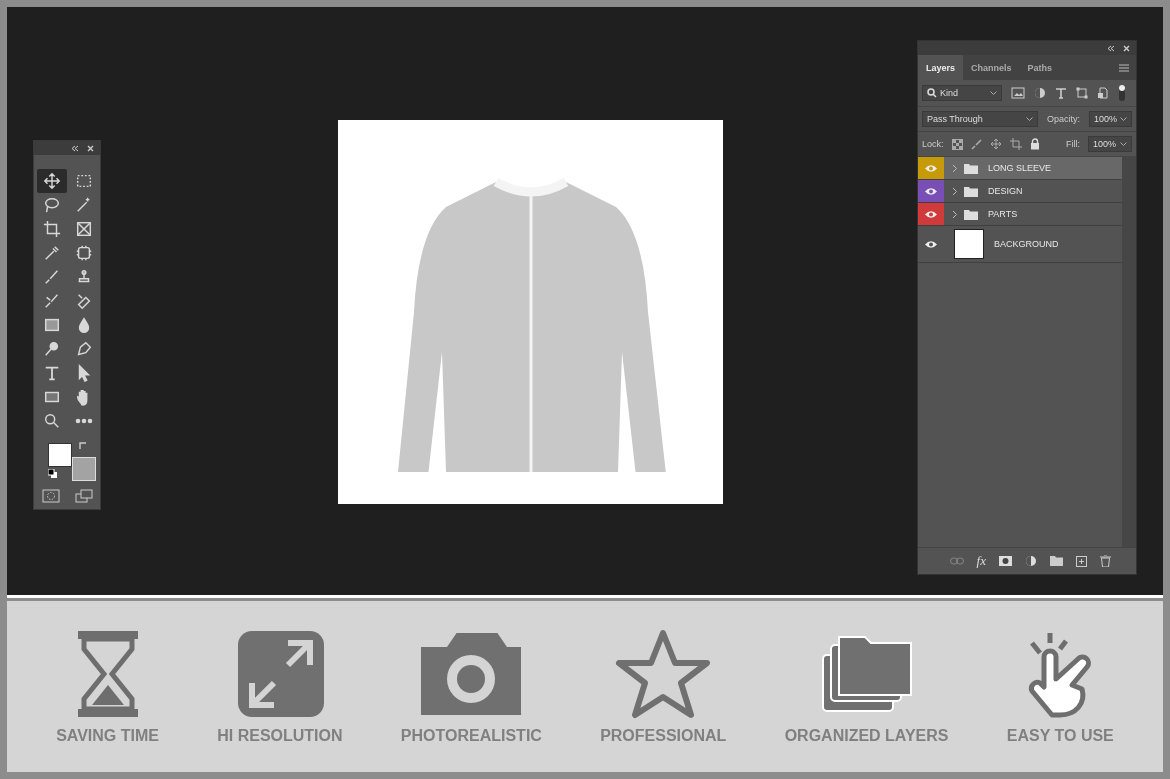 The width and height of the screenshot is (1170, 779). I want to click on image-filter-icon, so click(1018, 93).